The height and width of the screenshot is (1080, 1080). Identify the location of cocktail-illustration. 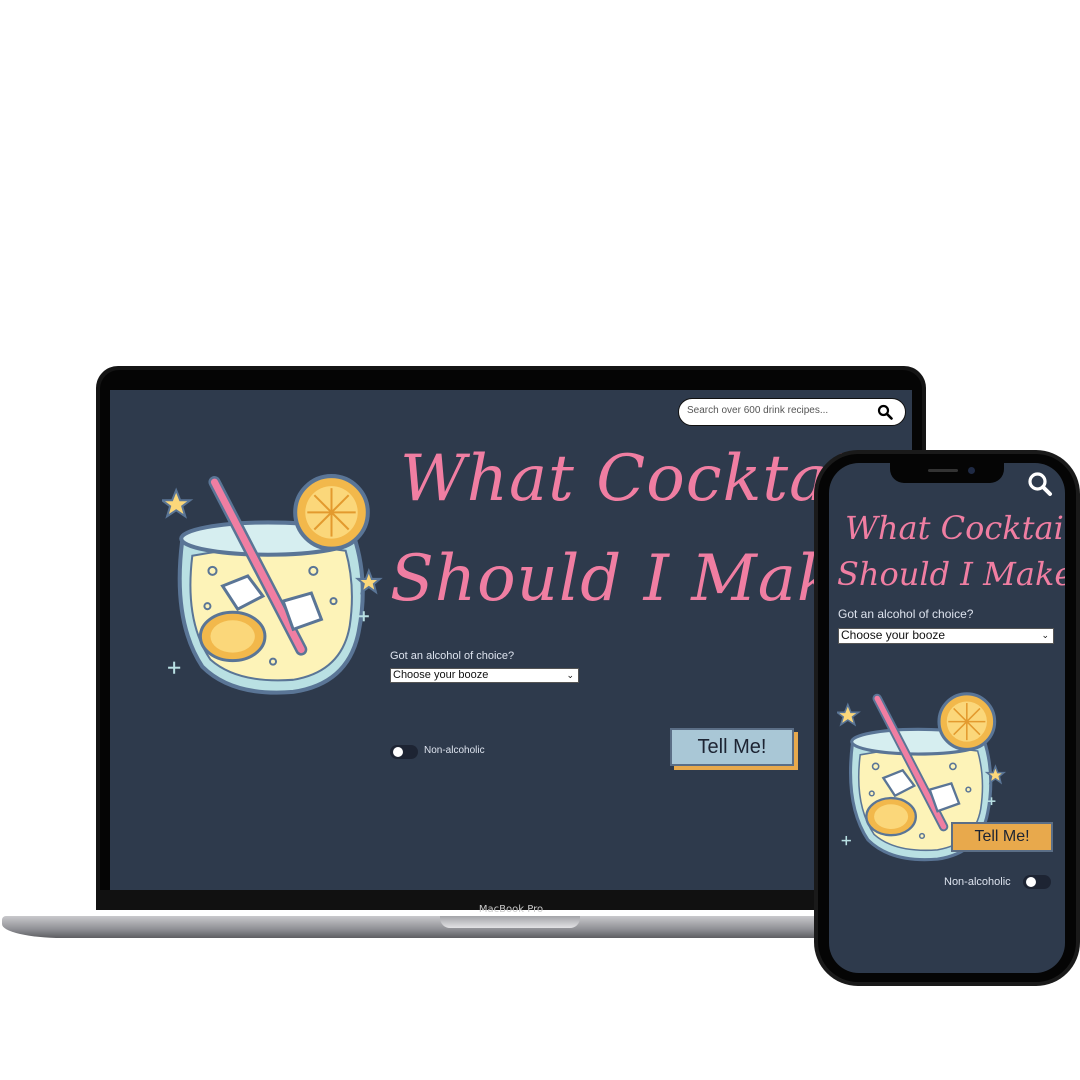
(273, 586).